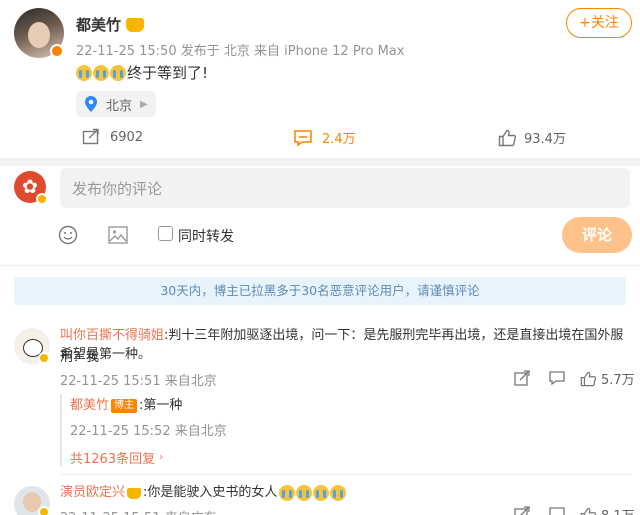  What do you see at coordinates (106, 354) in the screenshot?
I see `comment-text-line2: 希望是第一种。` at bounding box center [106, 354].